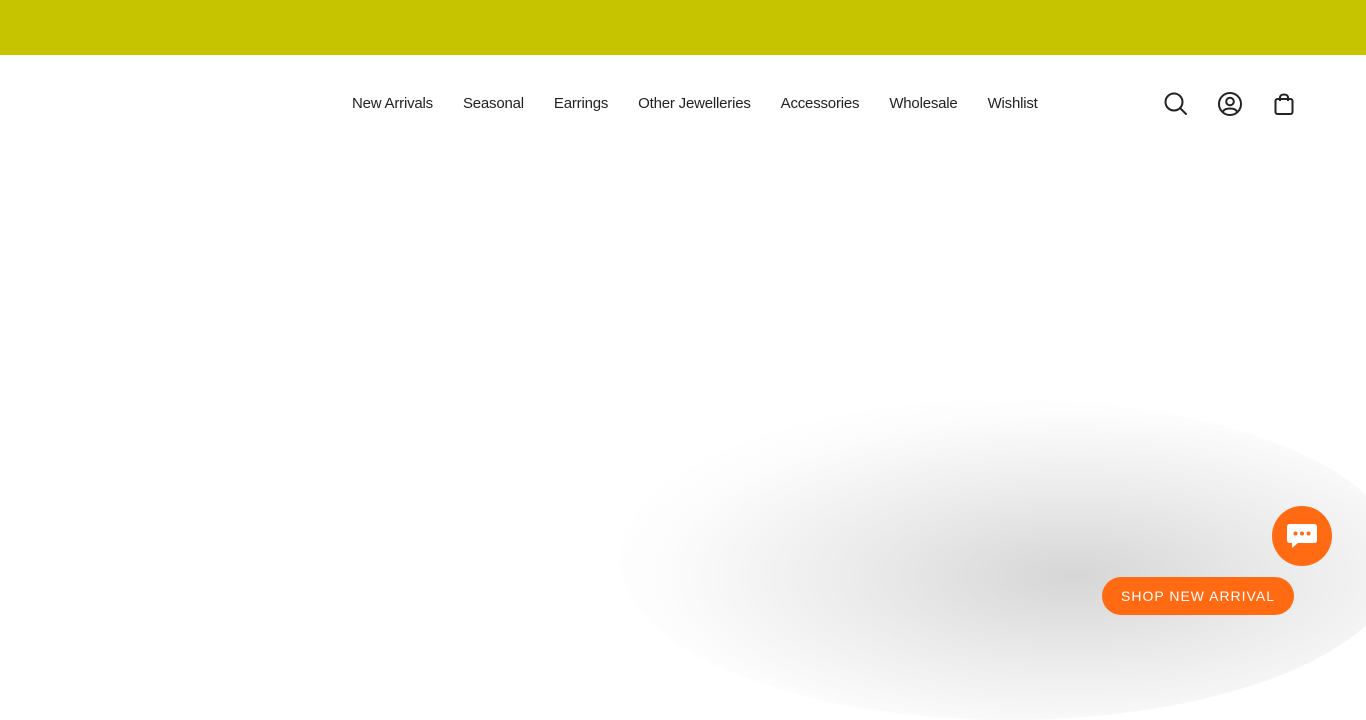 The height and width of the screenshot is (720, 1366). I want to click on nav-item-seasonal: Seasonal, so click(493, 103).